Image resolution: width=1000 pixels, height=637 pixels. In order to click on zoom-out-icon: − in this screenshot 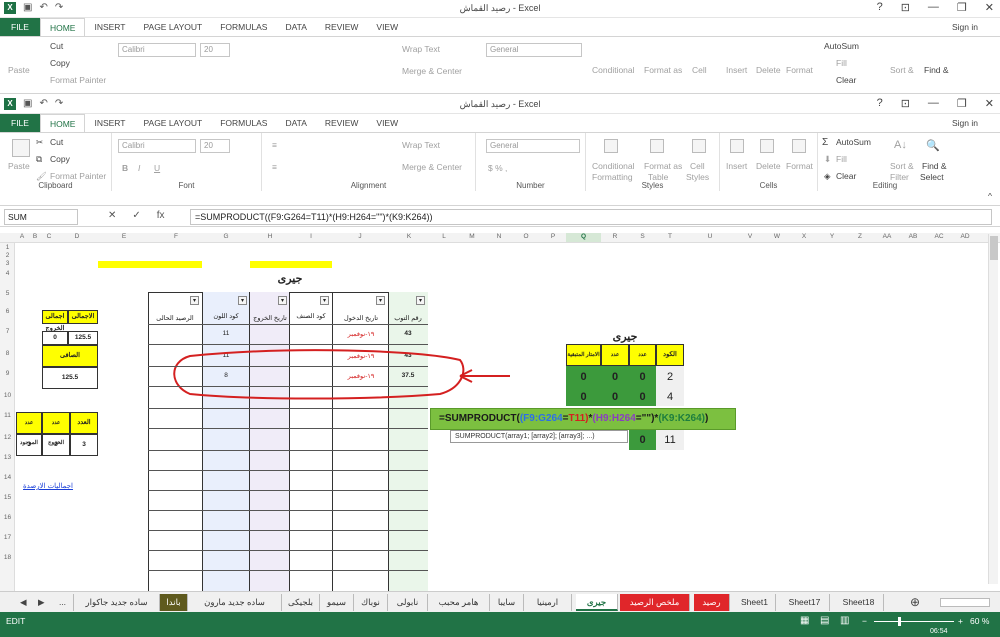, I will do `click(864, 621)`.